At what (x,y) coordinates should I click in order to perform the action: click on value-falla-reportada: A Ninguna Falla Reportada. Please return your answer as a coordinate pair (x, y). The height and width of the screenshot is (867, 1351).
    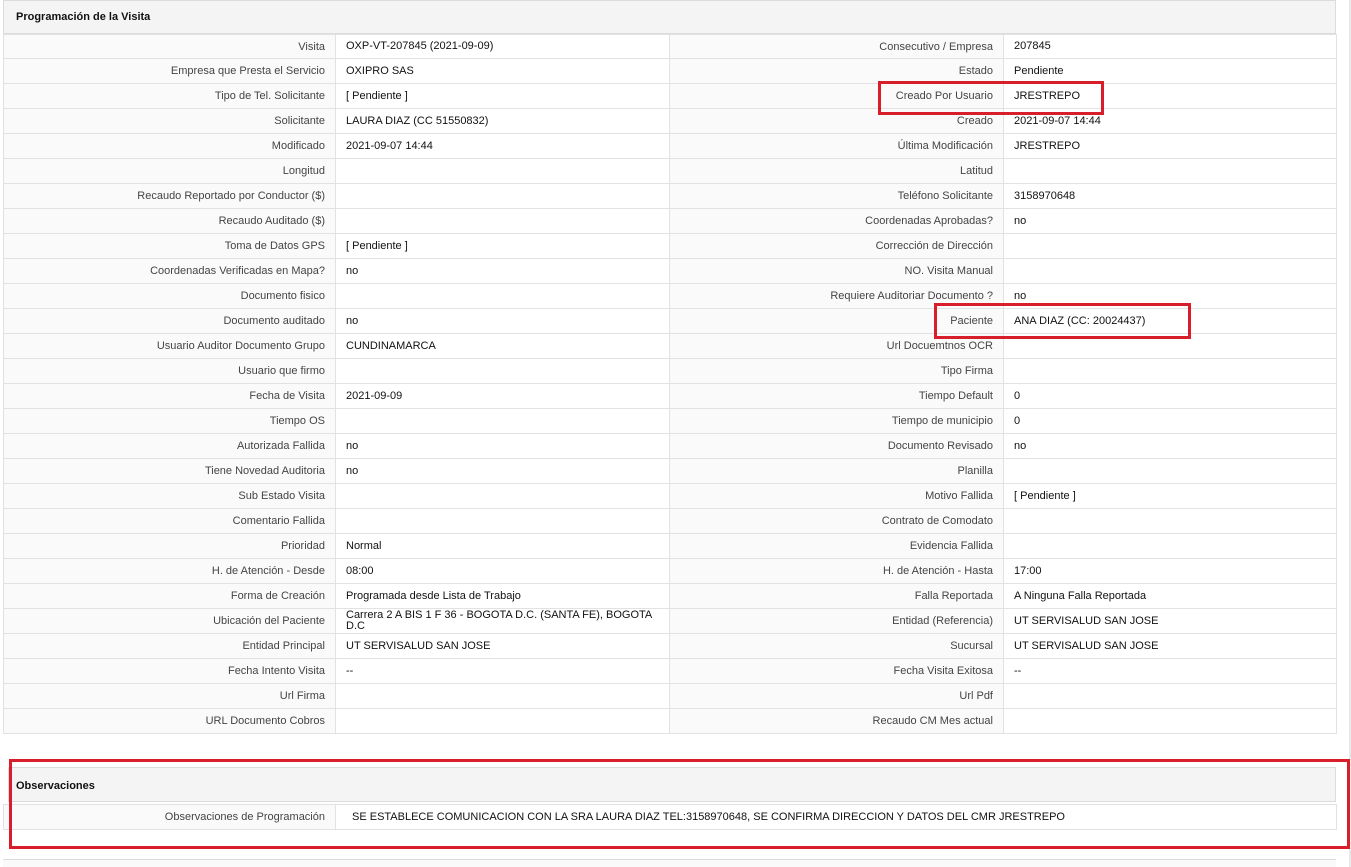
    Looking at the image, I should click on (1170, 596).